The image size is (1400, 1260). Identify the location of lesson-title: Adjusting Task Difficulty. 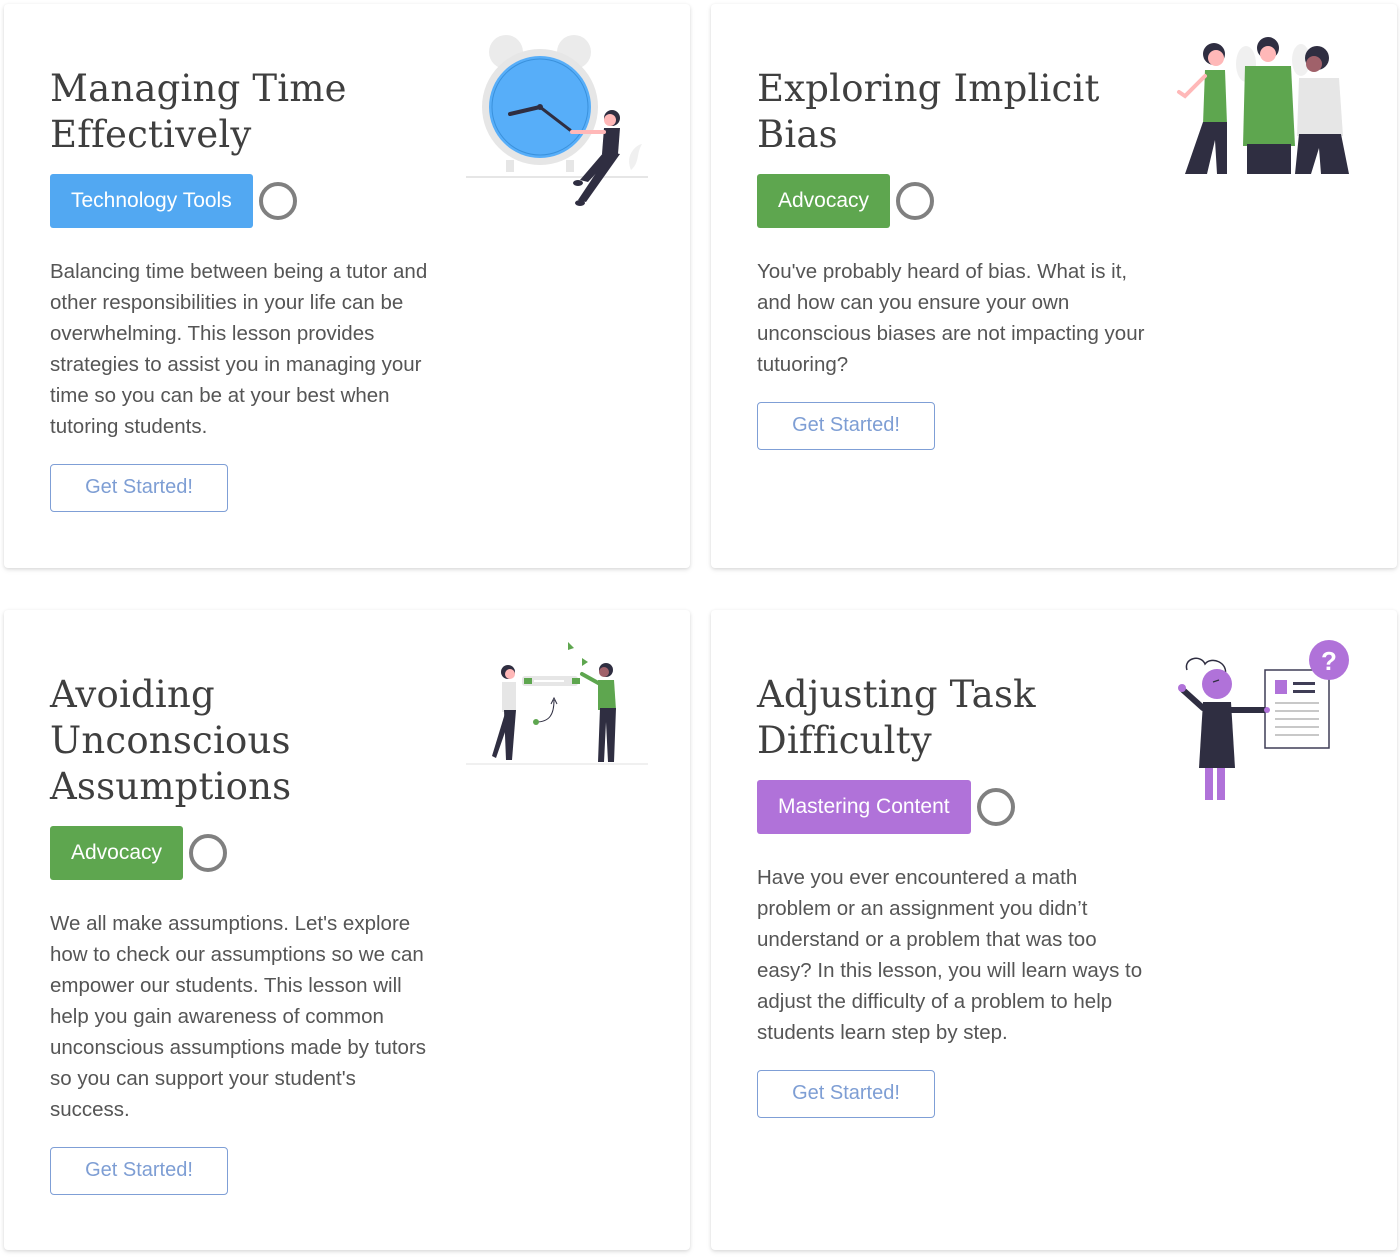
(896, 717).